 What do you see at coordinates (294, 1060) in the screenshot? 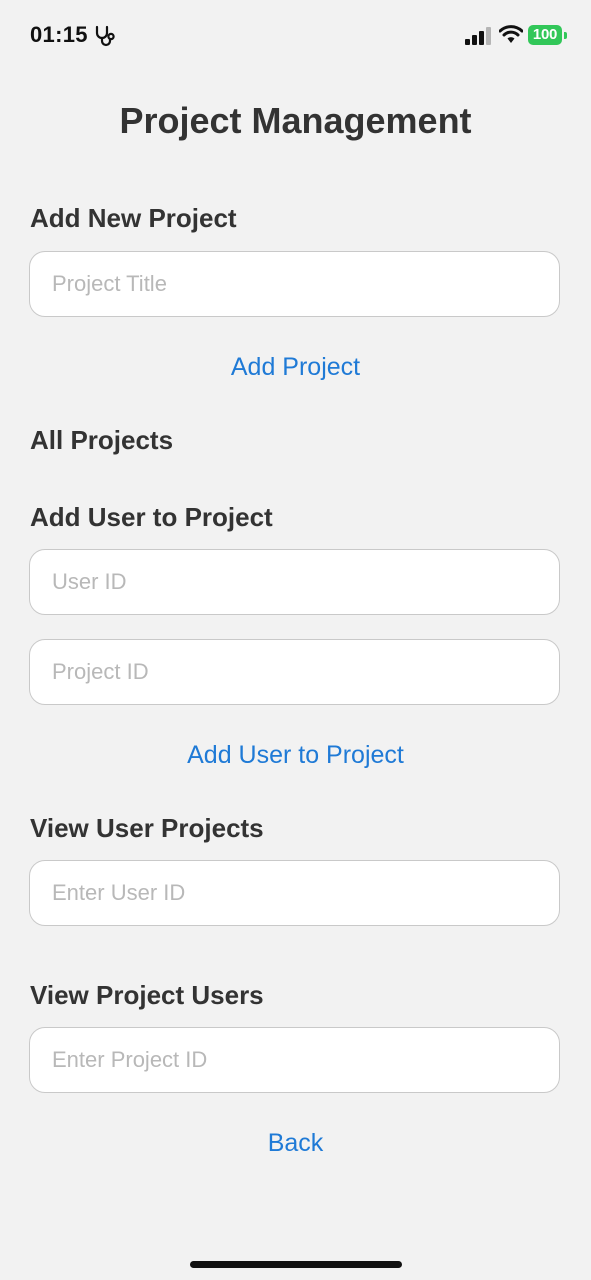
I see `view-project-id-input` at bounding box center [294, 1060].